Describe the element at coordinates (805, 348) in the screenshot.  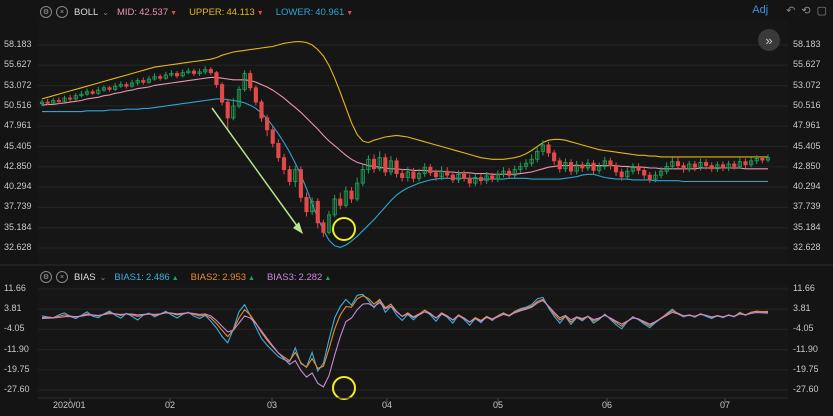
I see `bias-y-tick: -11.90` at that location.